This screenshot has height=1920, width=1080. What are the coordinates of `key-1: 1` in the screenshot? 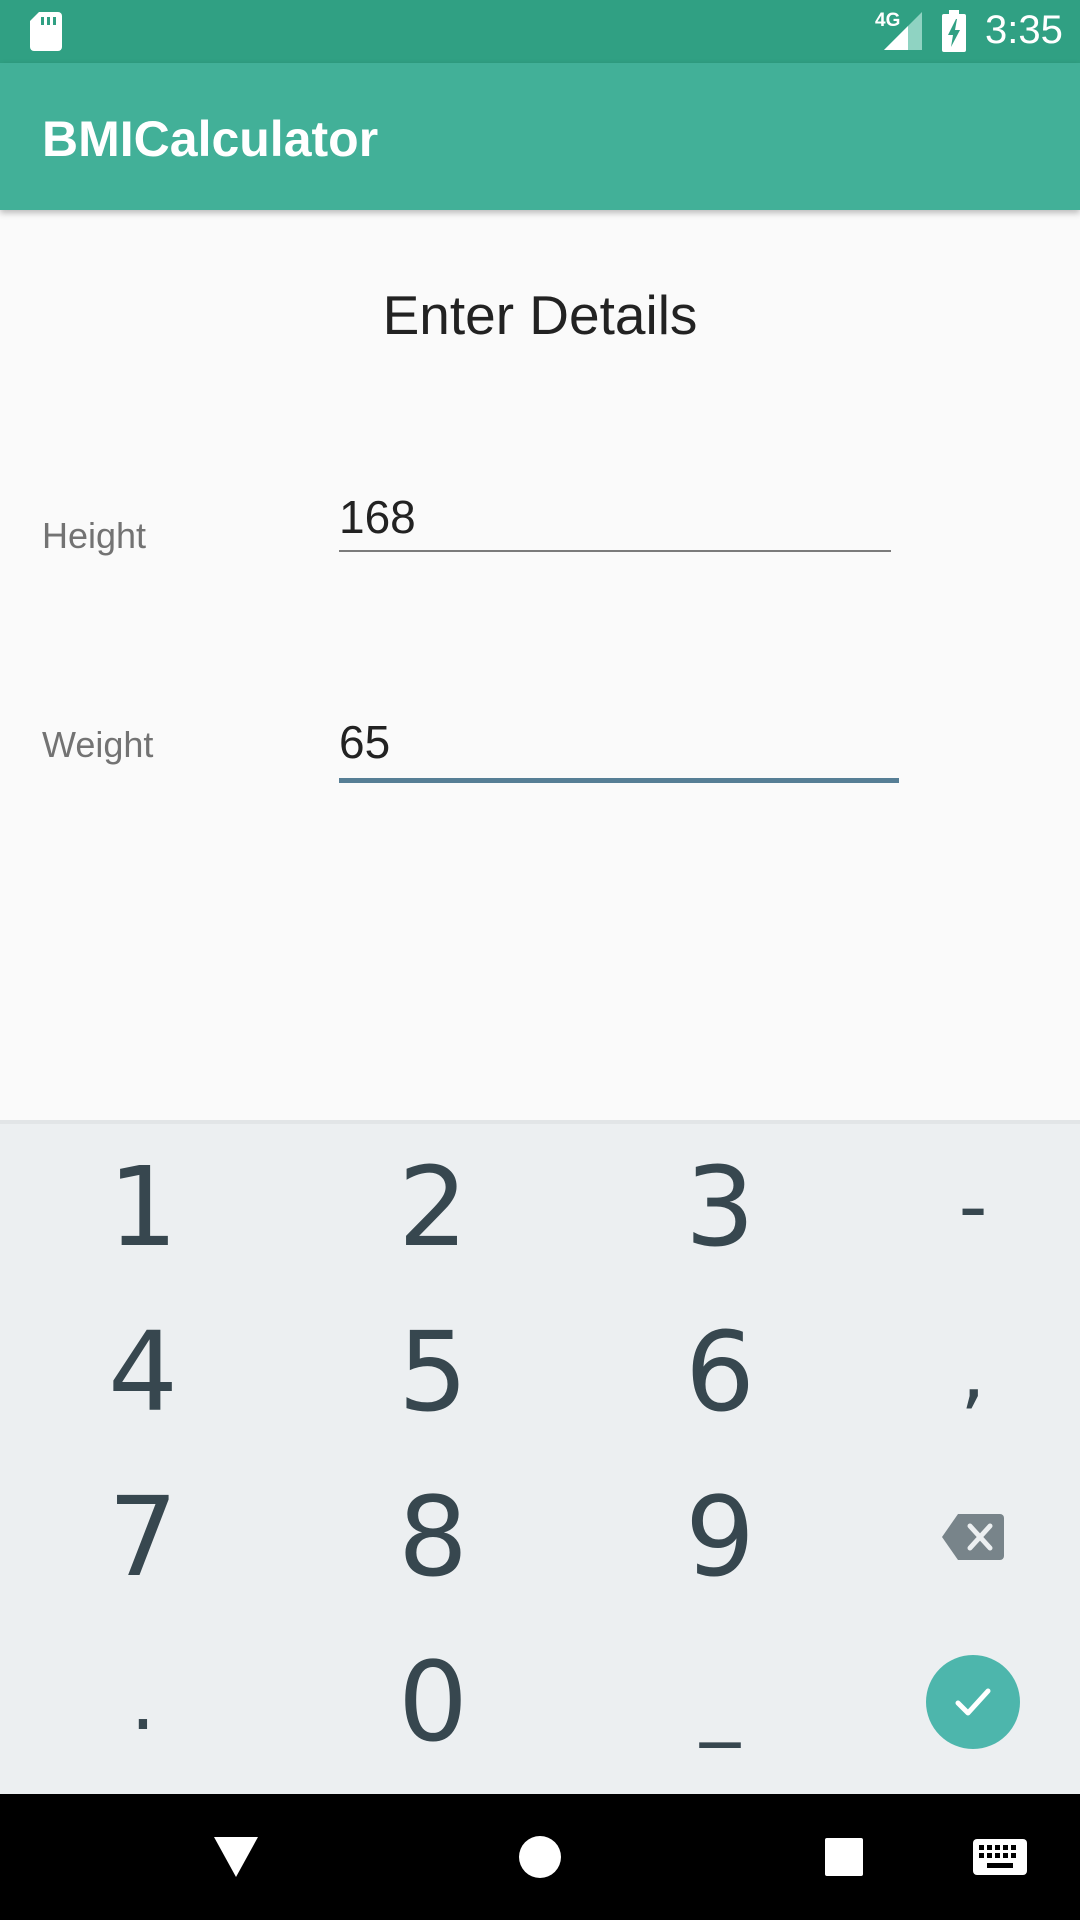 It's located at (143, 1206).